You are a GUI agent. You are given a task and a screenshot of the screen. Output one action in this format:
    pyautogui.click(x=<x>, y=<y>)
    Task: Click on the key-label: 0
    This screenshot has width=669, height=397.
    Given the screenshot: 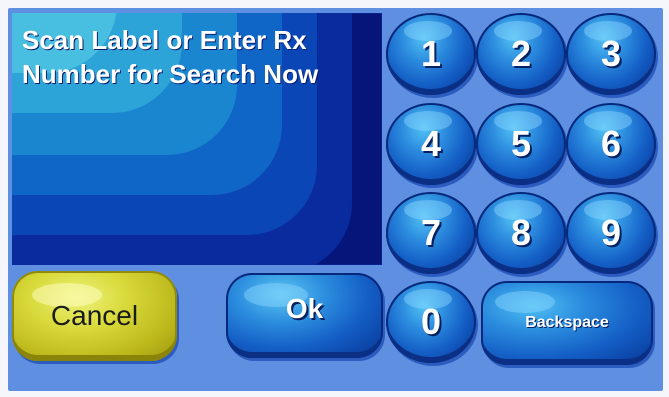 What is the action you would take?
    pyautogui.click(x=431, y=321)
    